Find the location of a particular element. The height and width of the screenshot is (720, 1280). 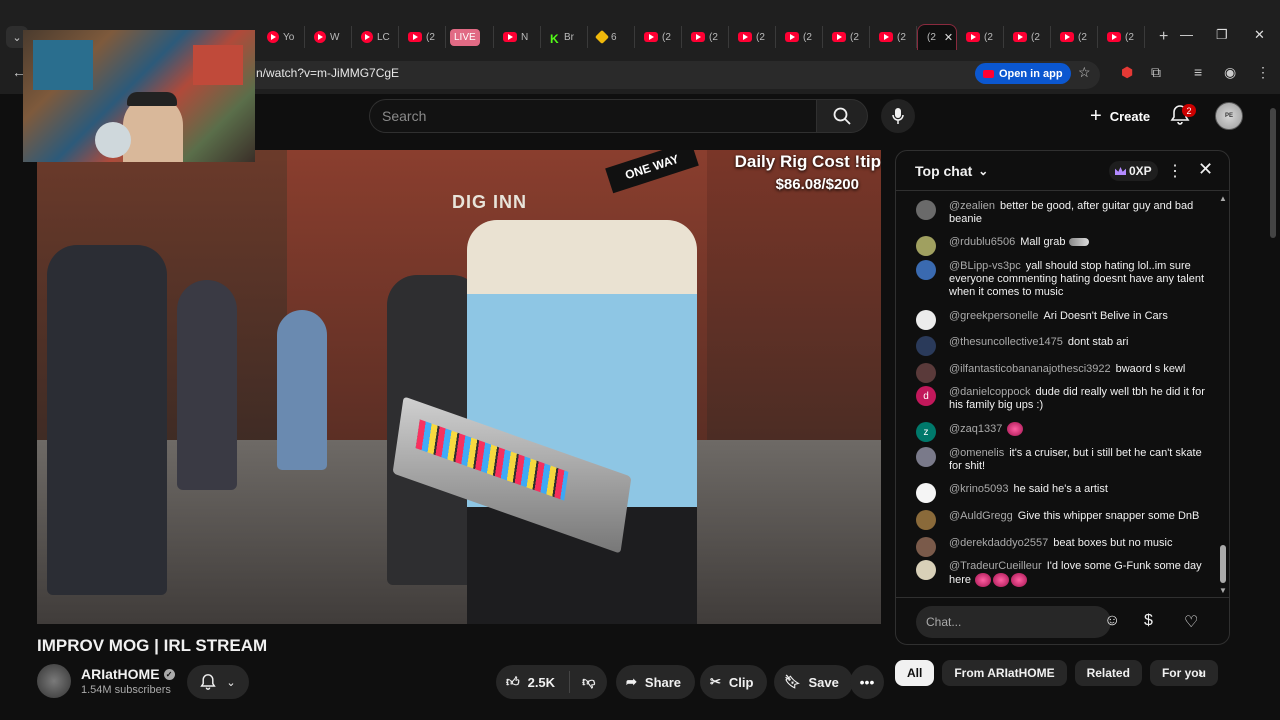

restore-icon: ❐ is located at coordinates (1222, 35).